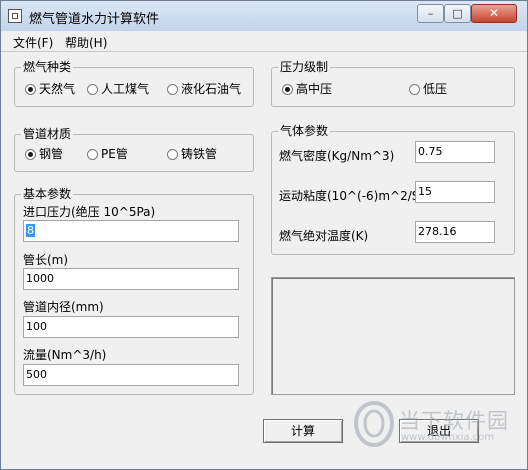 This screenshot has width=528, height=470. What do you see at coordinates (494, 13) in the screenshot?
I see `close-button: ✕` at bounding box center [494, 13].